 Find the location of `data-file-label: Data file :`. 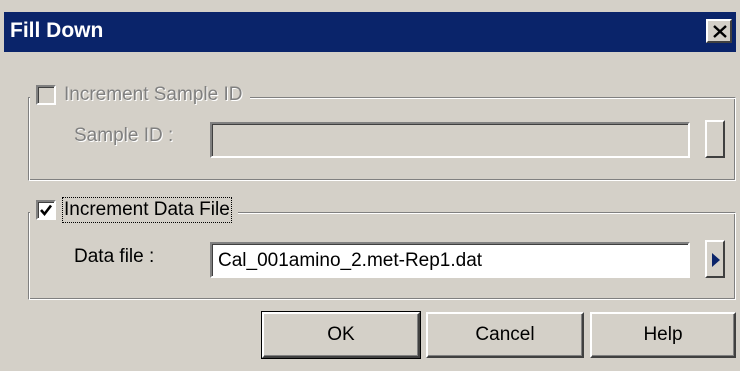

data-file-label: Data file : is located at coordinates (114, 256).